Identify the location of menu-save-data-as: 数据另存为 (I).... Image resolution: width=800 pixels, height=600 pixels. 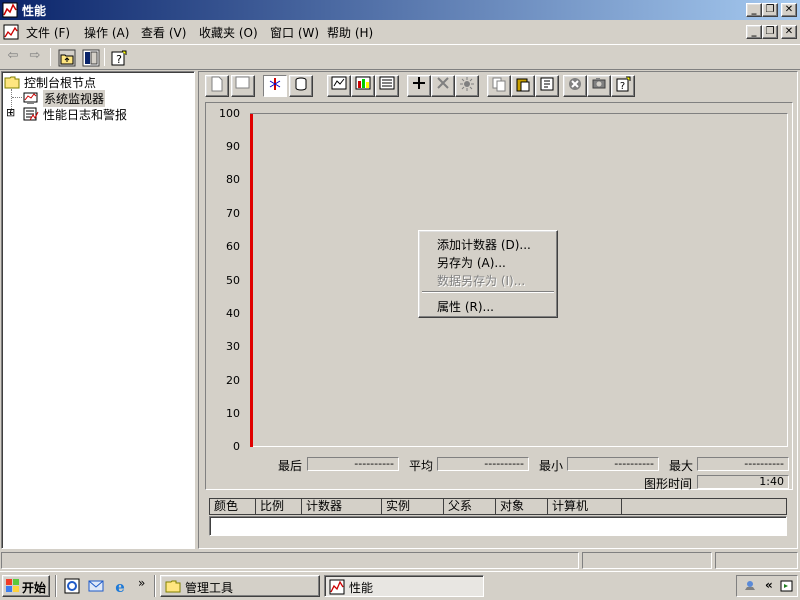
(481, 281).